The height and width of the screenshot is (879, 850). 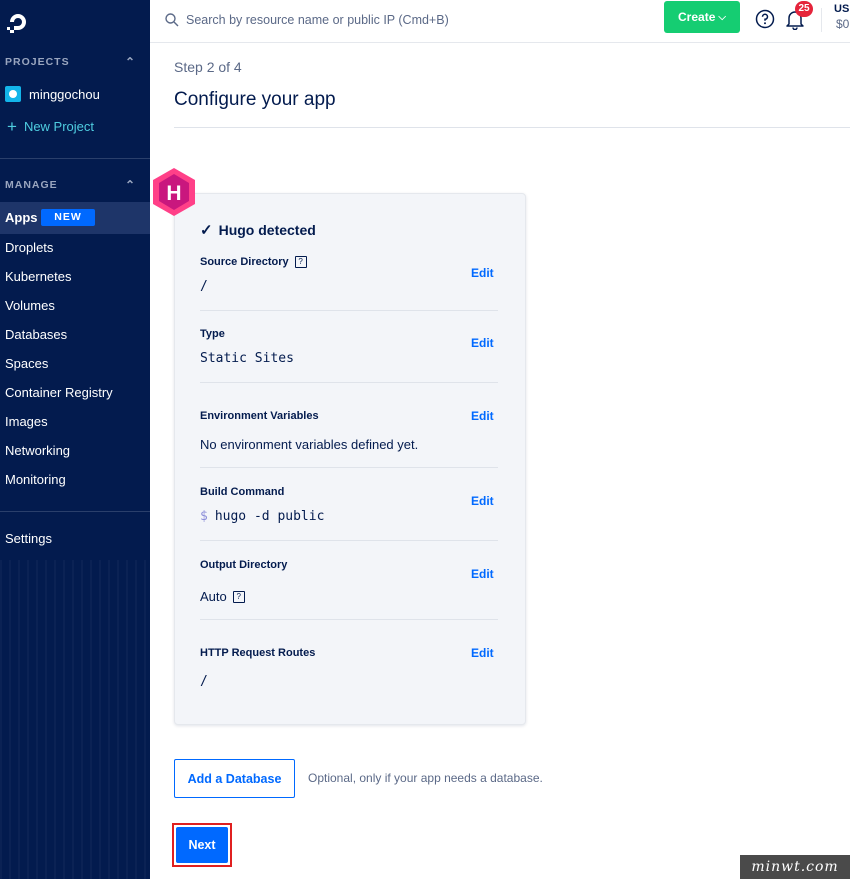 I want to click on new-badge: NEW, so click(x=68, y=217).